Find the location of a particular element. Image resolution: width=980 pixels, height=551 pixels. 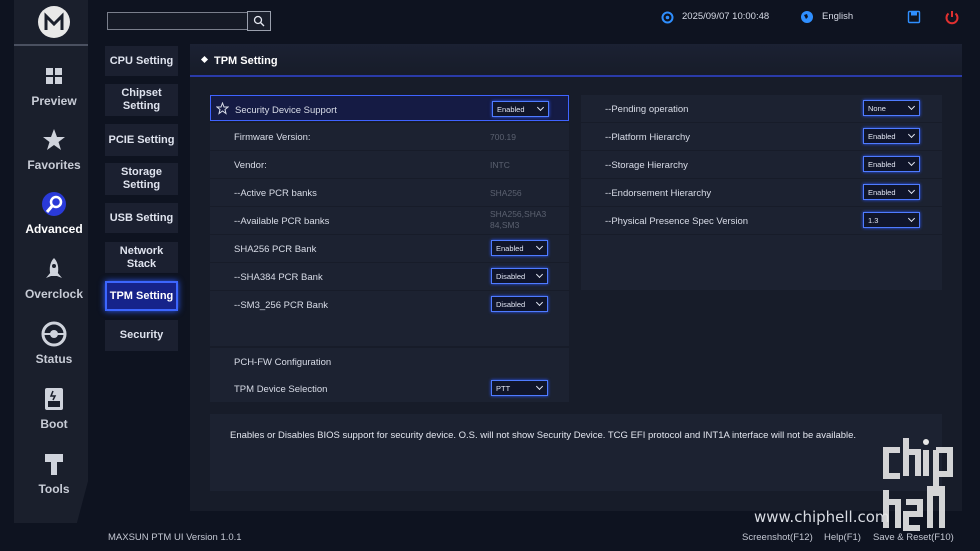

section-label: PCH-FW Configuration is located at coordinates (283, 362).